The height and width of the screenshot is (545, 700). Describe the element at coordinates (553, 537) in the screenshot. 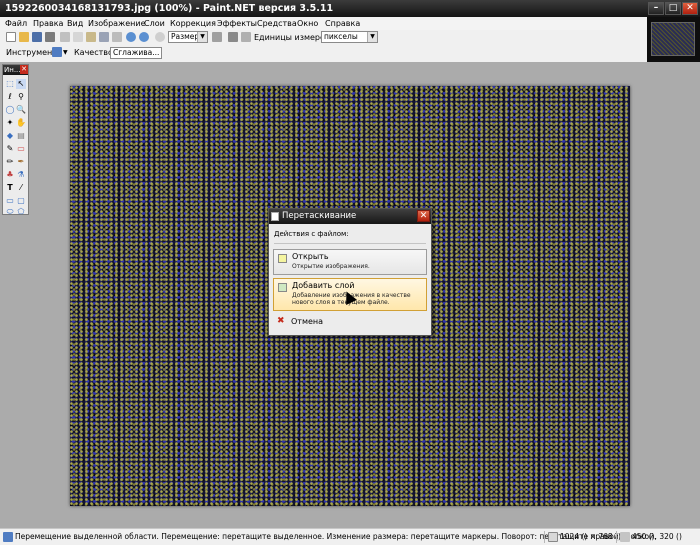

I see `image-size-icon` at that location.